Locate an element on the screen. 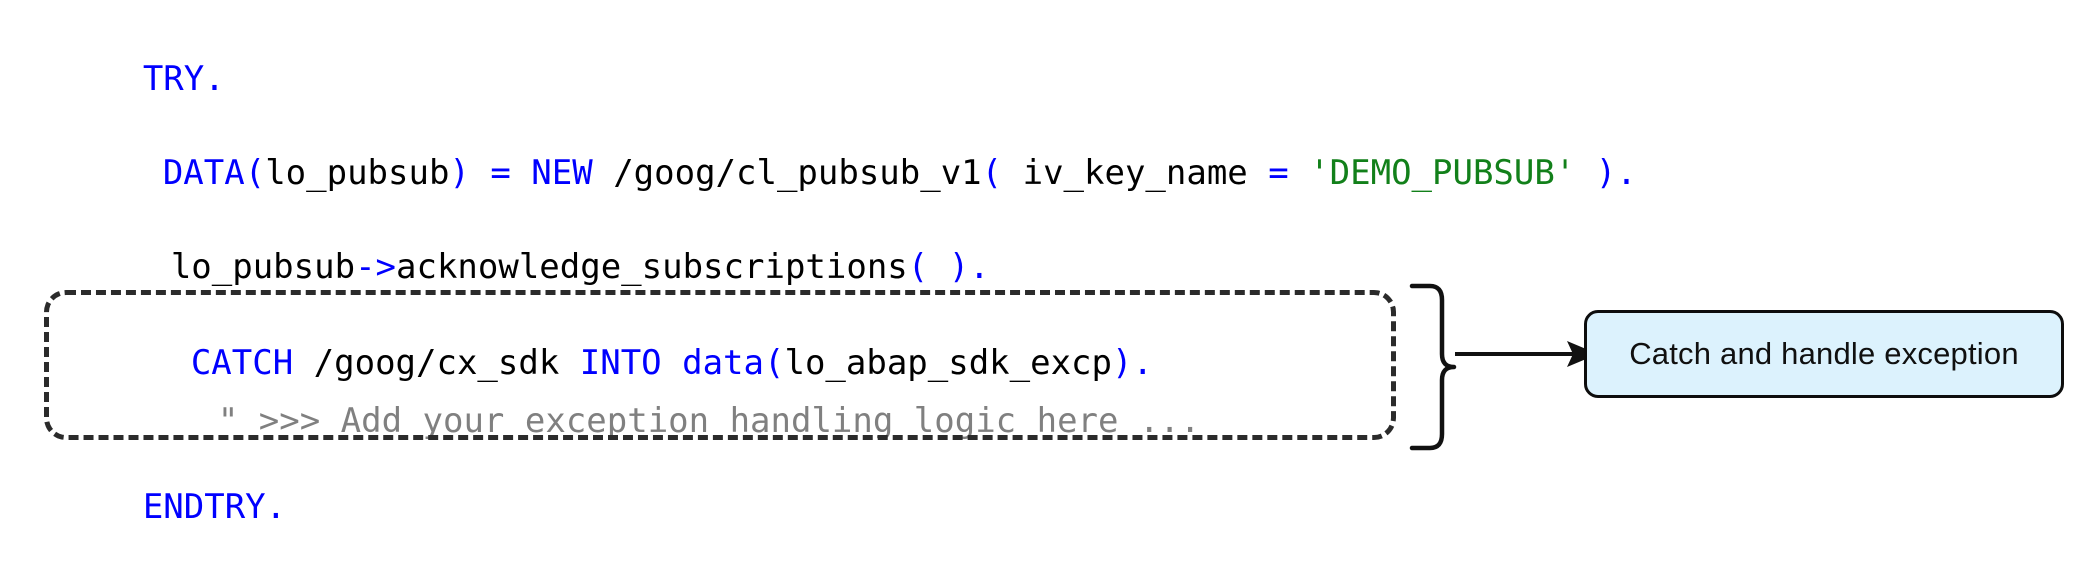 The width and height of the screenshot is (2096, 561). arrow-right-icon is located at coordinates (1530, 360).